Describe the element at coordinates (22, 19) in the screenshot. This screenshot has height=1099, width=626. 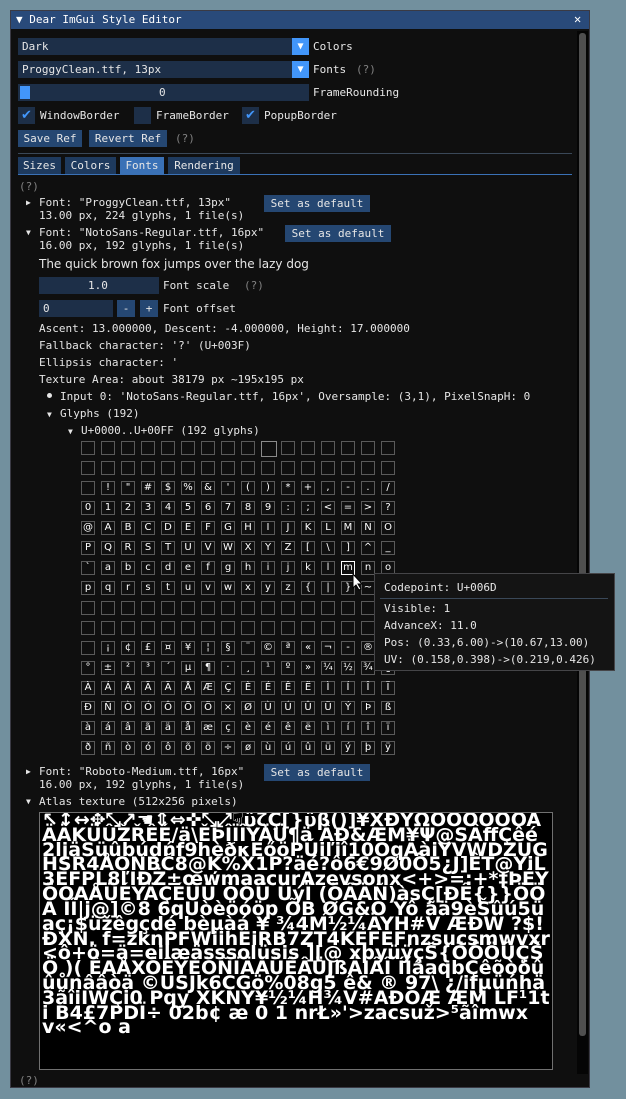
I see `collapse-icon: ▼` at that location.